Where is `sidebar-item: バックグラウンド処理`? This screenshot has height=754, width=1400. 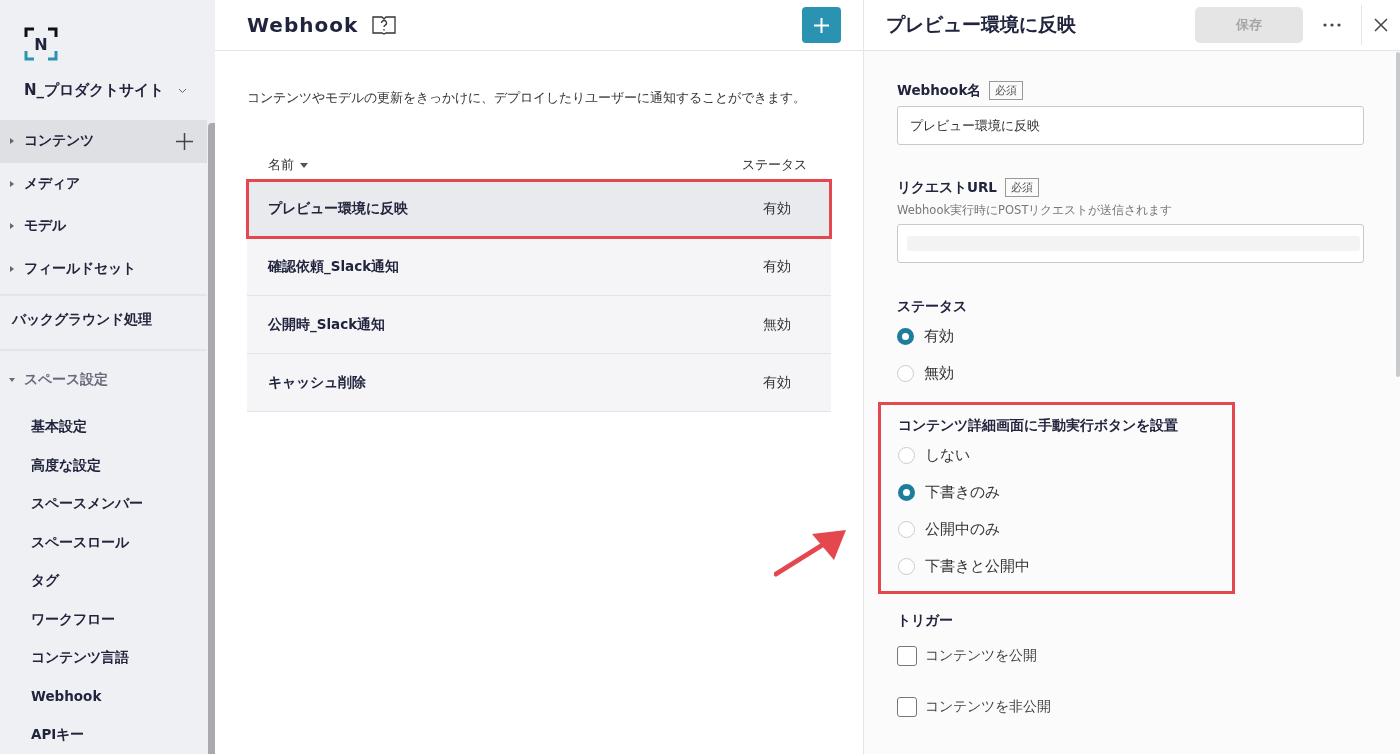 sidebar-item: バックグラウンド処理 is located at coordinates (103, 320).